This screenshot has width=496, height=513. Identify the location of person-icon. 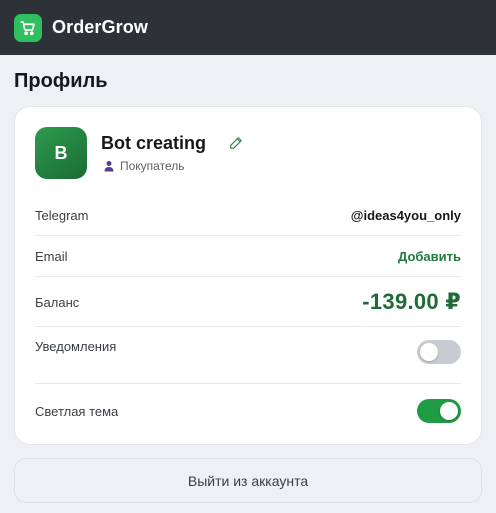
(109, 166).